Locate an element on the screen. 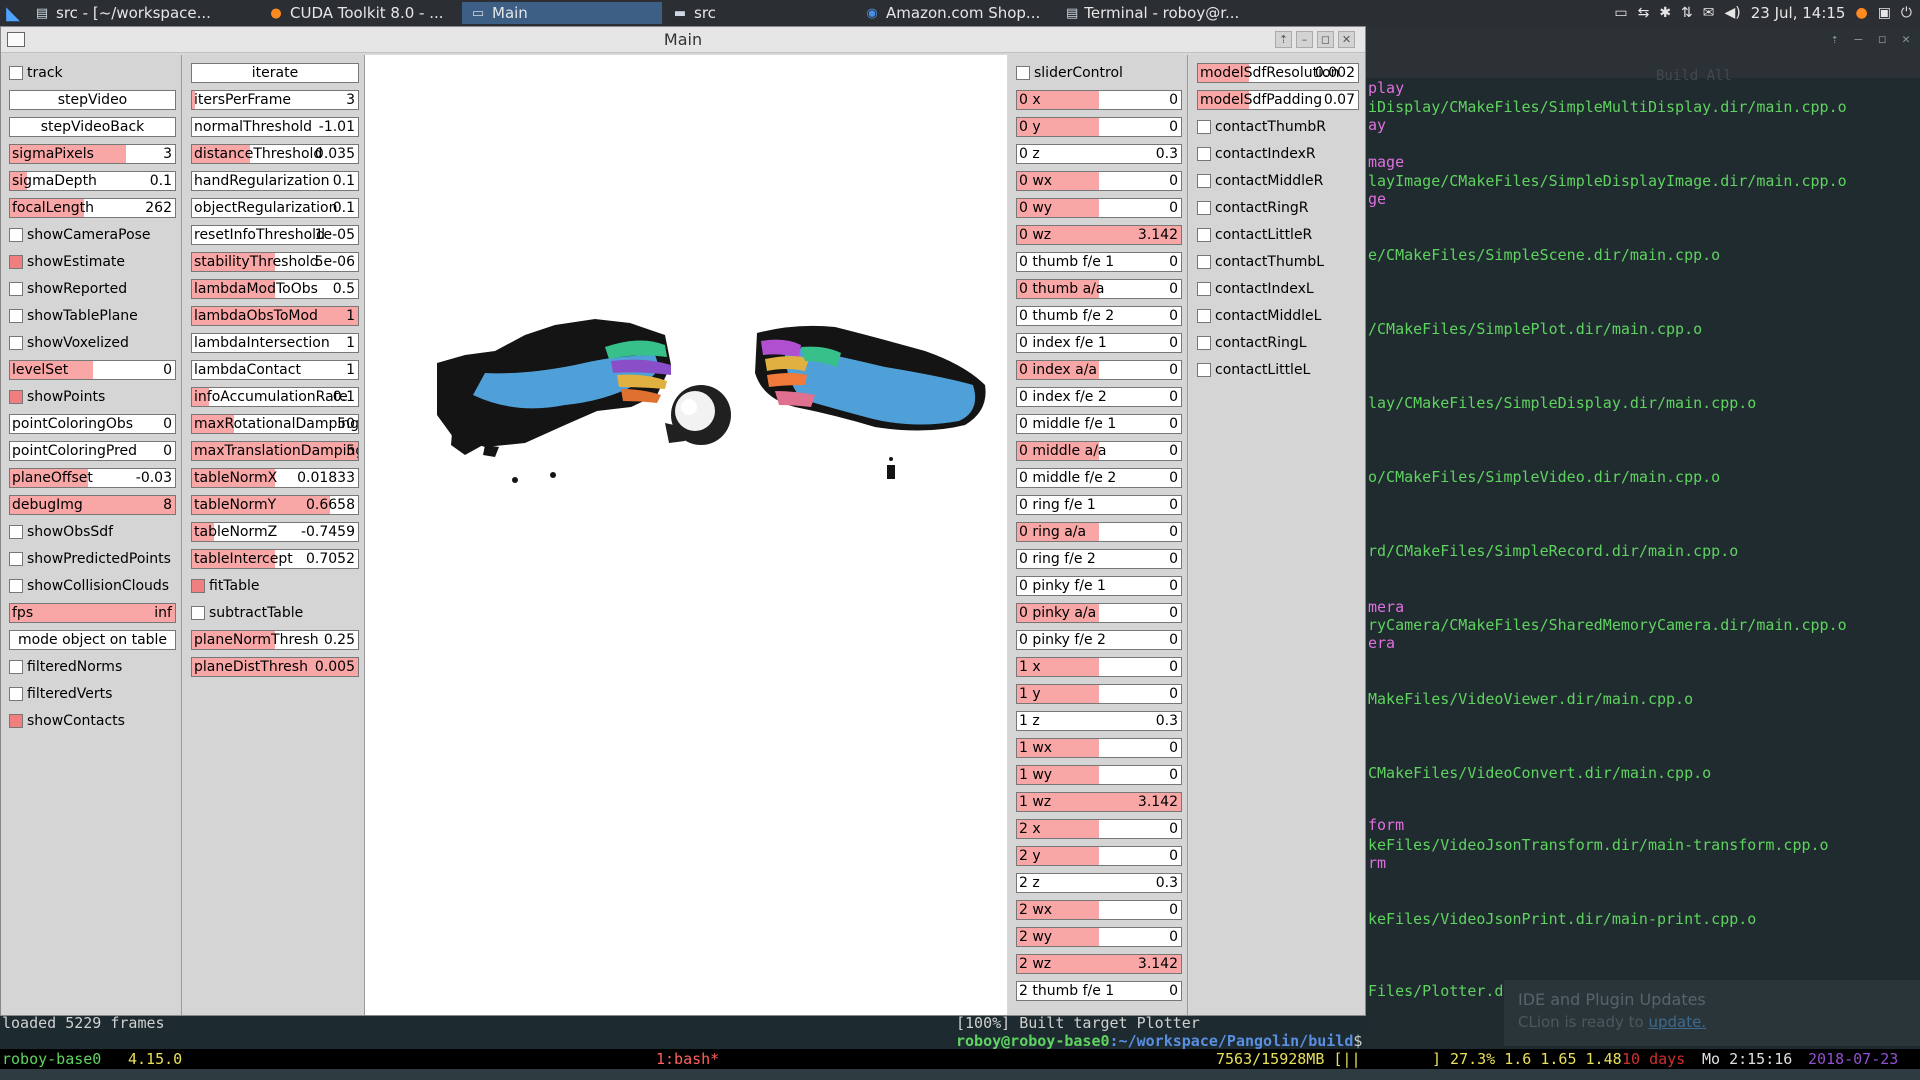 The image size is (1920, 1080). slider-infoaccumulationrate: infoAccumulationRate 0.1 is located at coordinates (275, 397).